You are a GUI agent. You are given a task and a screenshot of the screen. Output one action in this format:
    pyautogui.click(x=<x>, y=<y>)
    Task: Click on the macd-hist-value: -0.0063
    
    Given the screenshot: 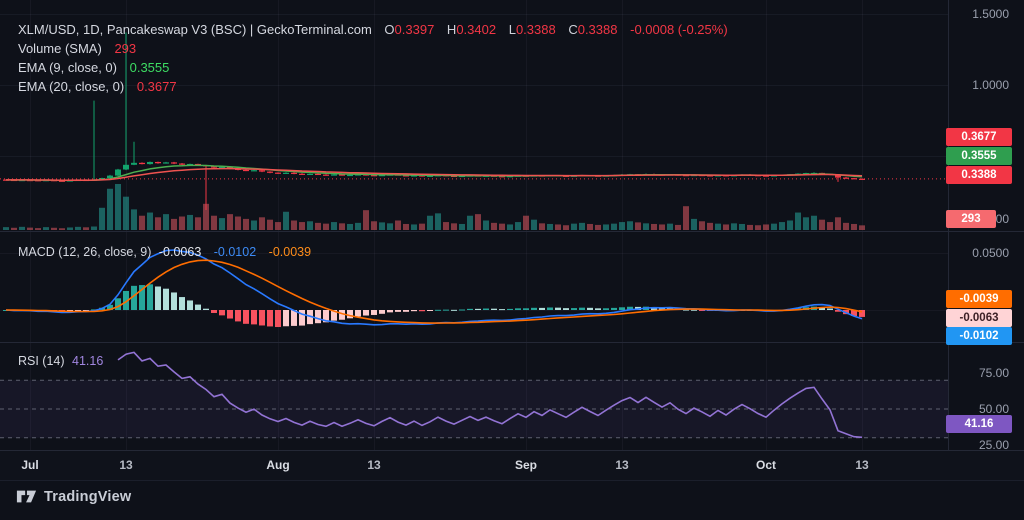 What is the action you would take?
    pyautogui.click(x=180, y=252)
    